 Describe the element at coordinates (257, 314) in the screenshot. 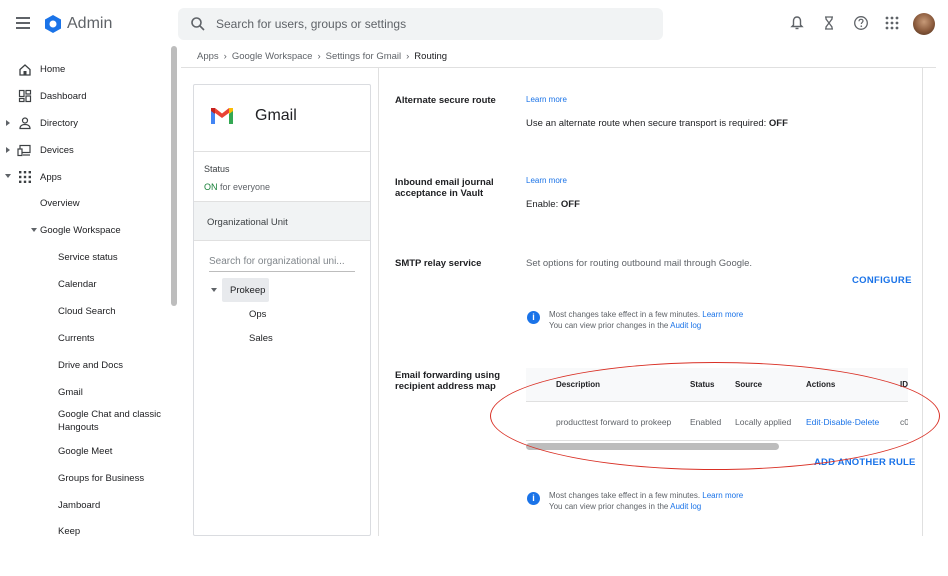

I see `org-unit-ops: Ops` at that location.